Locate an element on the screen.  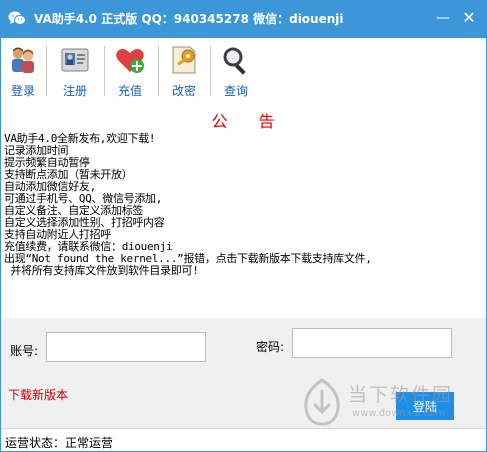
watermark-url: www.downxia.com is located at coordinates (399, 413).